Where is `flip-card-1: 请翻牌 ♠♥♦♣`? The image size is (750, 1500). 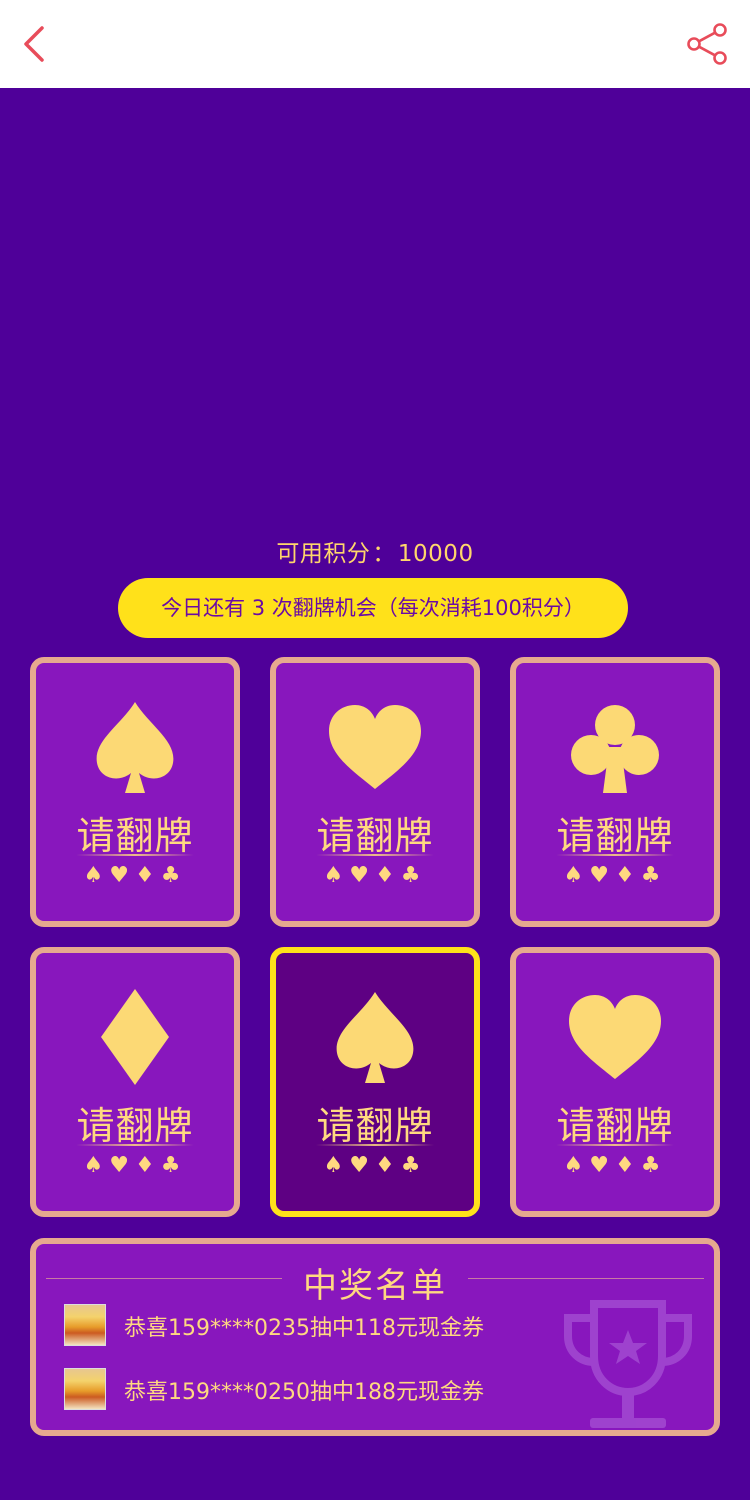
flip-card-1: 请翻牌 ♠♥♦♣ is located at coordinates (135, 792).